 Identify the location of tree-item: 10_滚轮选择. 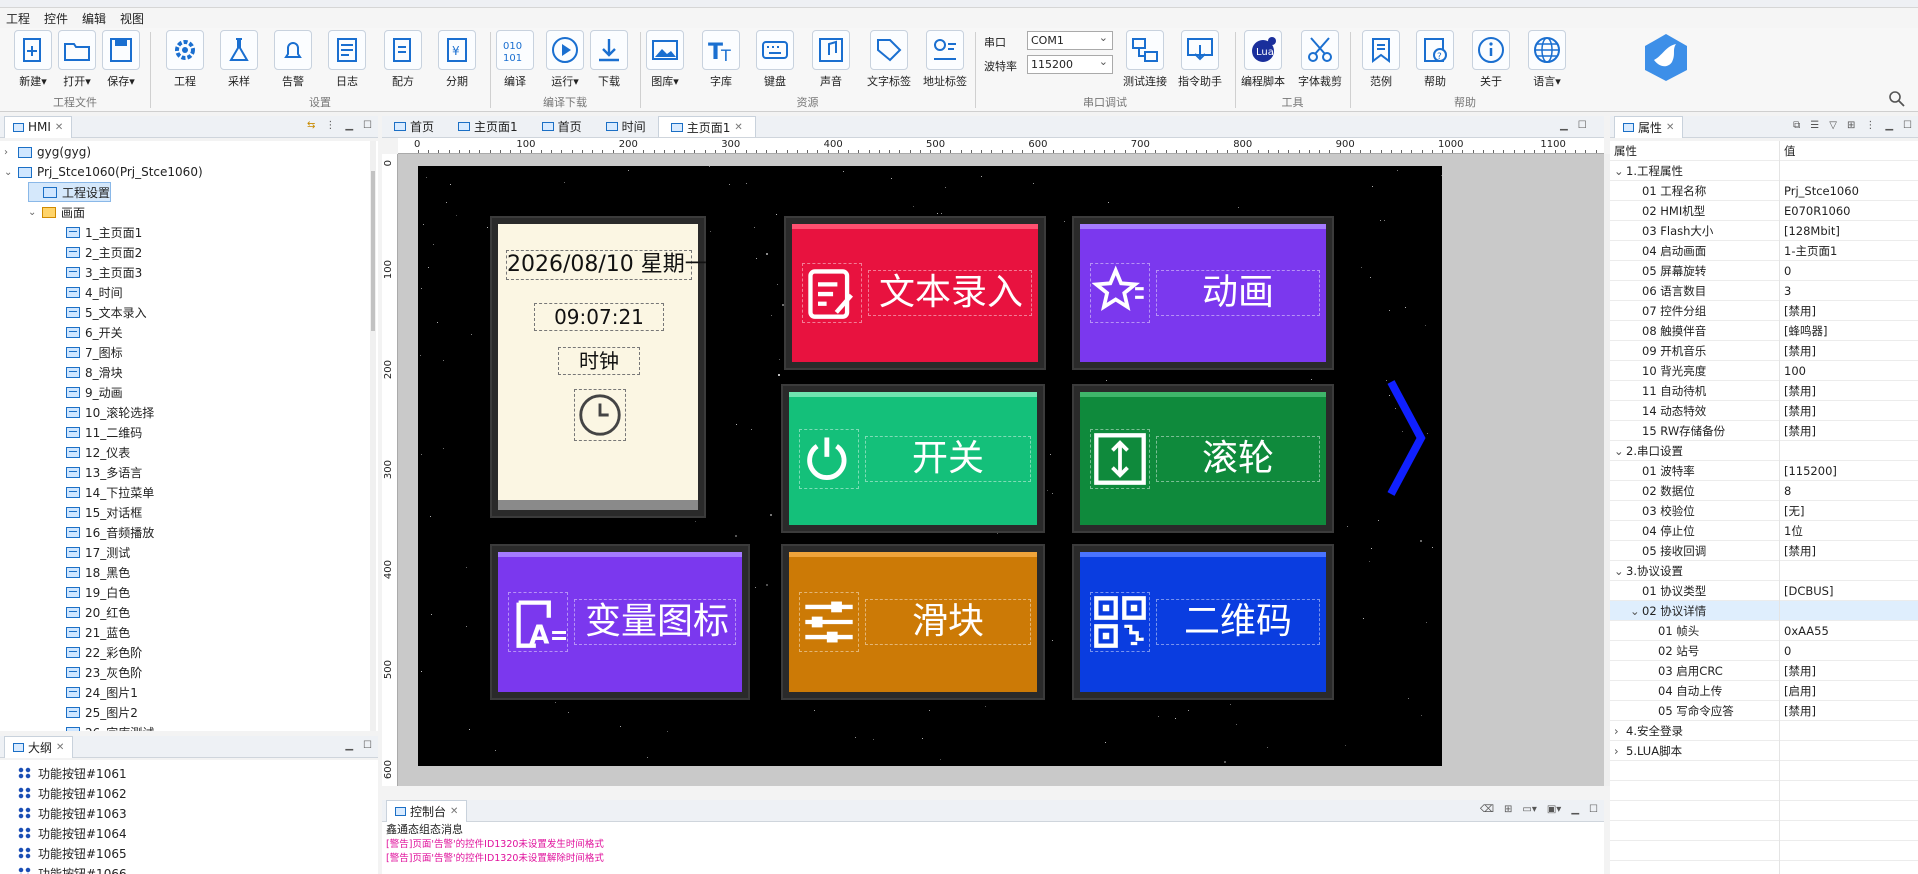
(103, 412).